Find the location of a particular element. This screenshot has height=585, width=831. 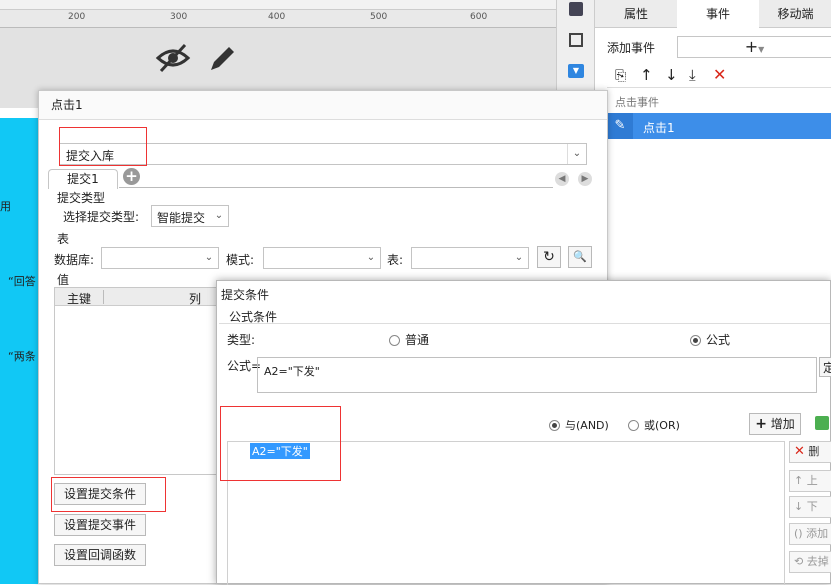

database-label: 数据库: is located at coordinates (74, 260).